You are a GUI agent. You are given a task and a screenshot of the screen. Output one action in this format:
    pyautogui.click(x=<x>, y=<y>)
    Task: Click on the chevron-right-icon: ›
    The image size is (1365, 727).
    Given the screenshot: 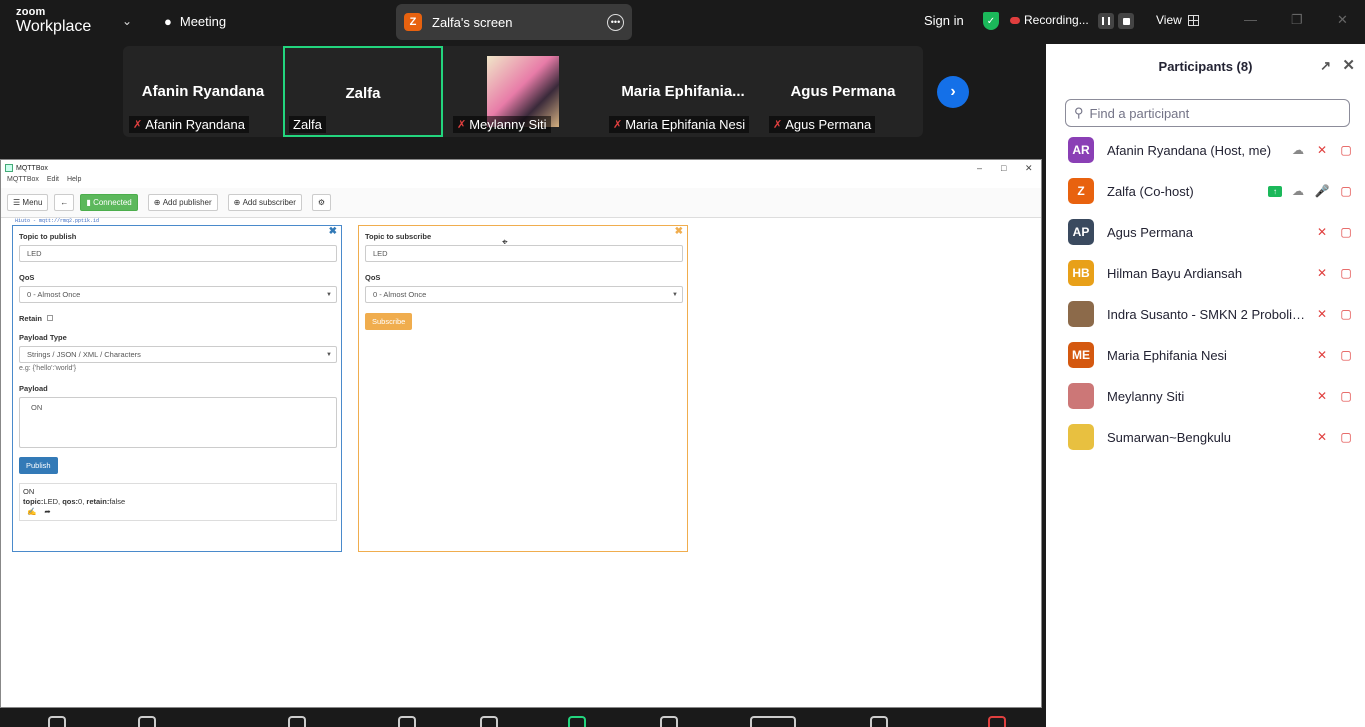 What is the action you would take?
    pyautogui.click(x=953, y=91)
    